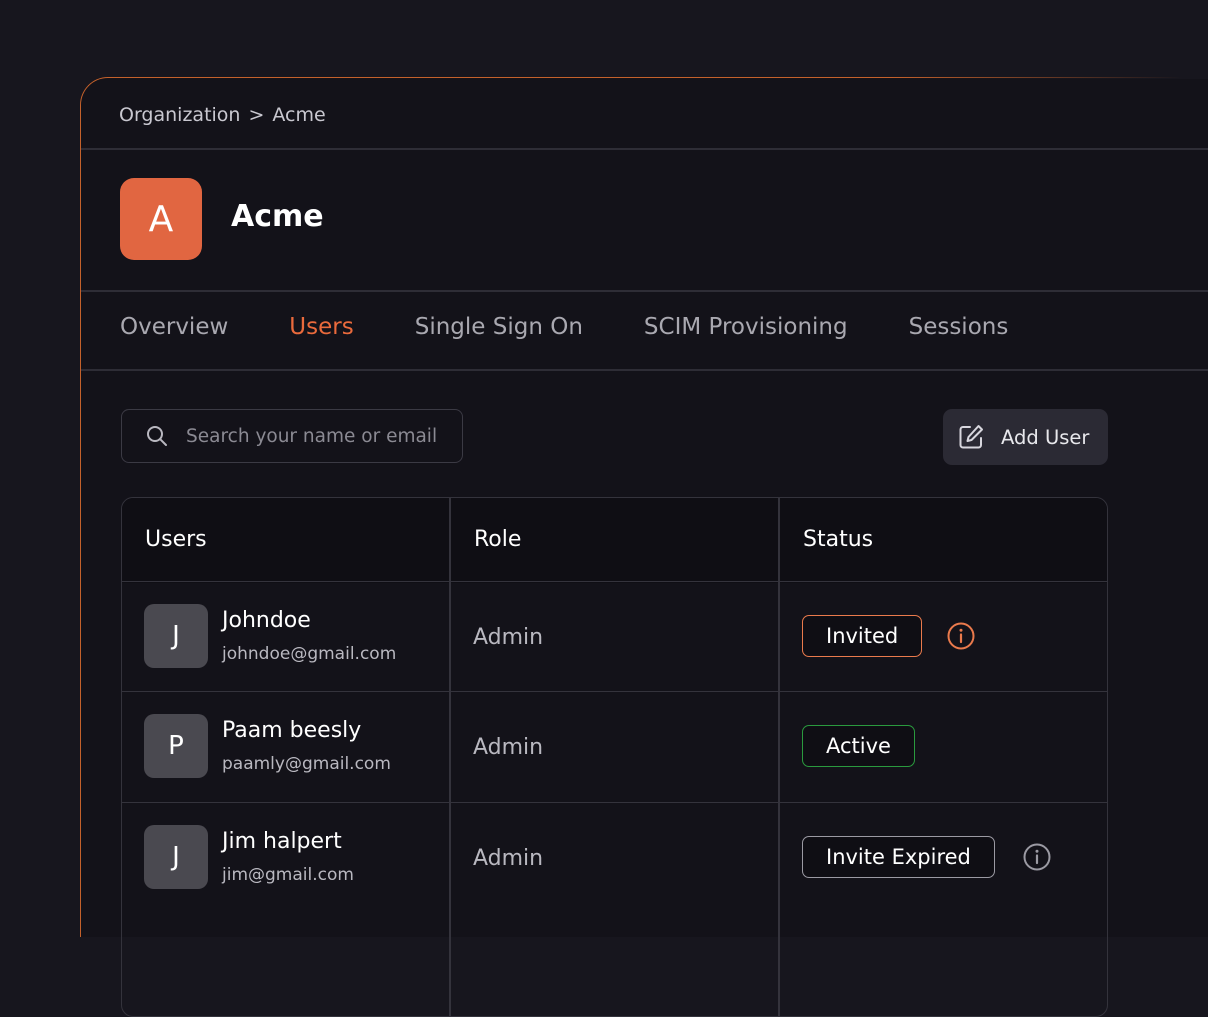  What do you see at coordinates (306, 764) in the screenshot?
I see `user-email: paamly@gmail.com` at bounding box center [306, 764].